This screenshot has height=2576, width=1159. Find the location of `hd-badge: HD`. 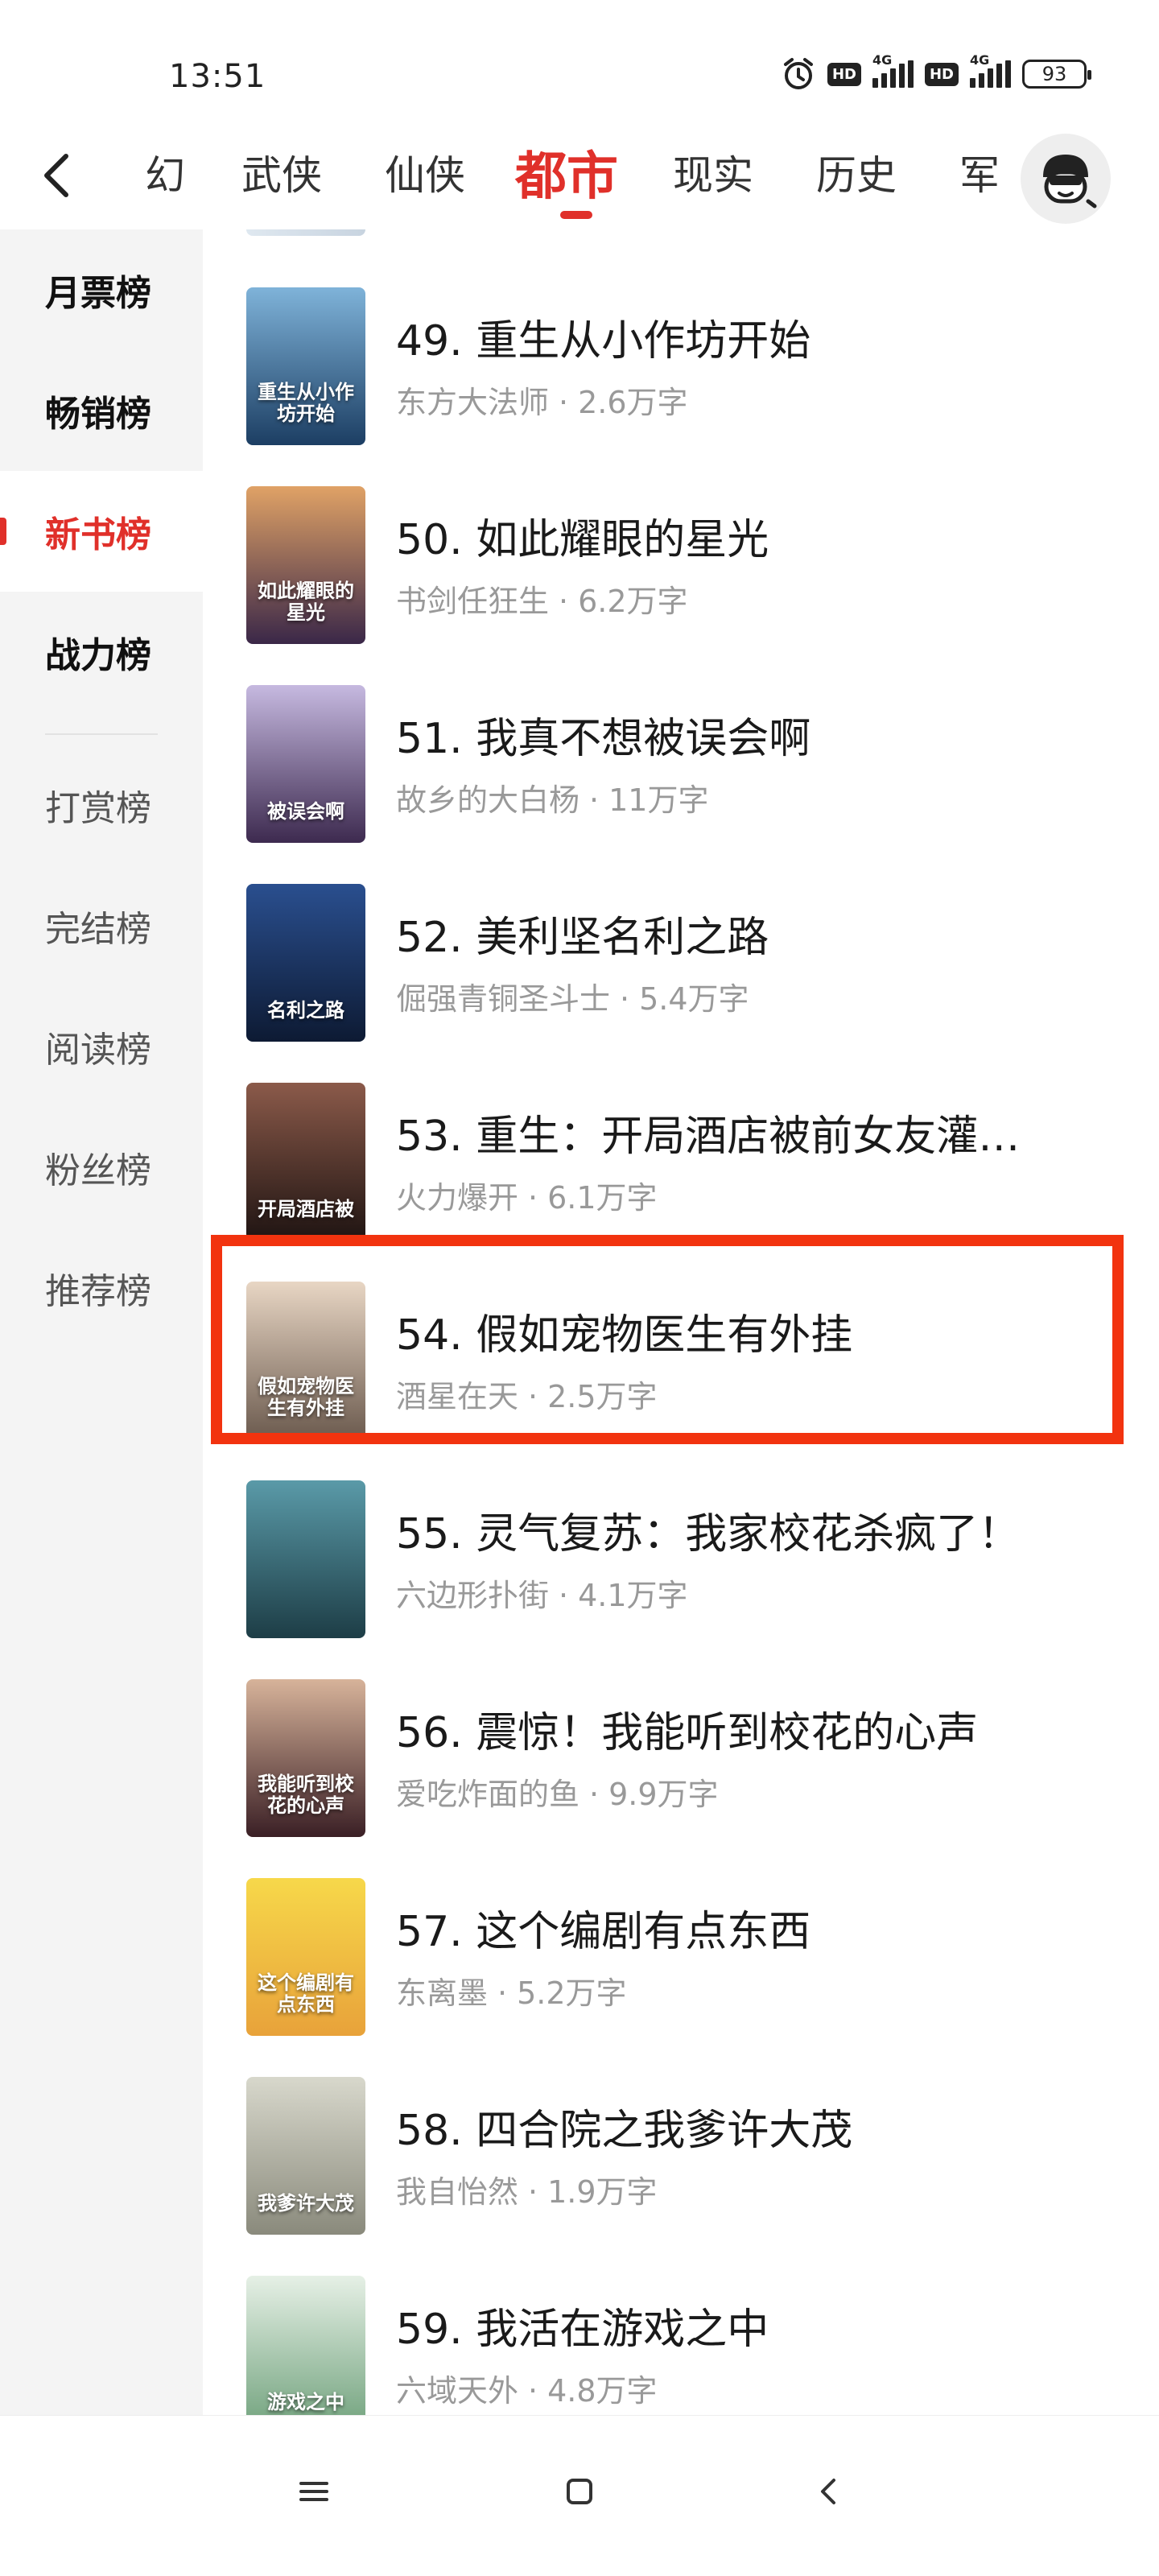

hd-badge: HD is located at coordinates (844, 74).